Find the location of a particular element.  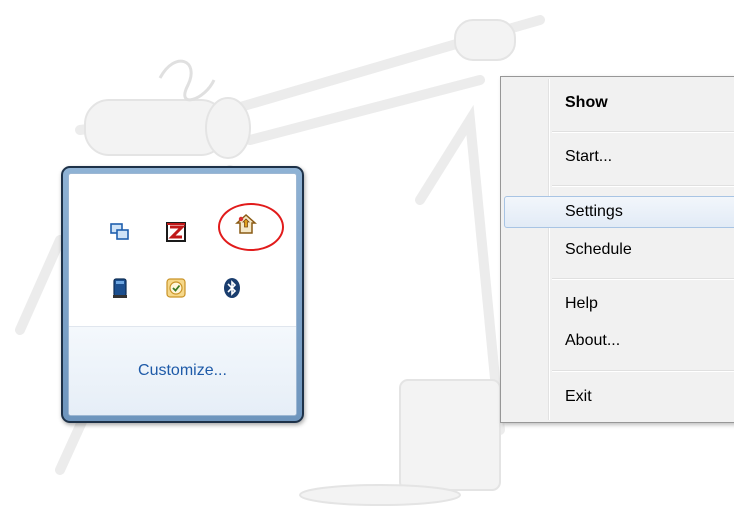

tray-icon-grid is located at coordinates (182, 250).